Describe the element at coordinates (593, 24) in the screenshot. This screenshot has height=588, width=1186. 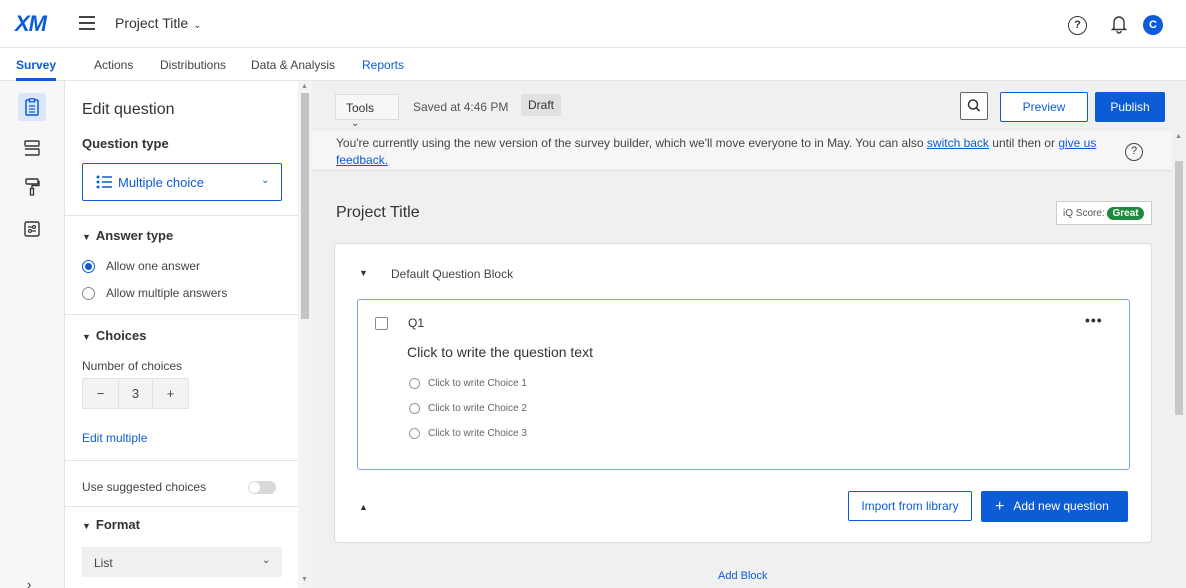
I see `top-bar: XM Project Title ⌄ ? C` at that location.